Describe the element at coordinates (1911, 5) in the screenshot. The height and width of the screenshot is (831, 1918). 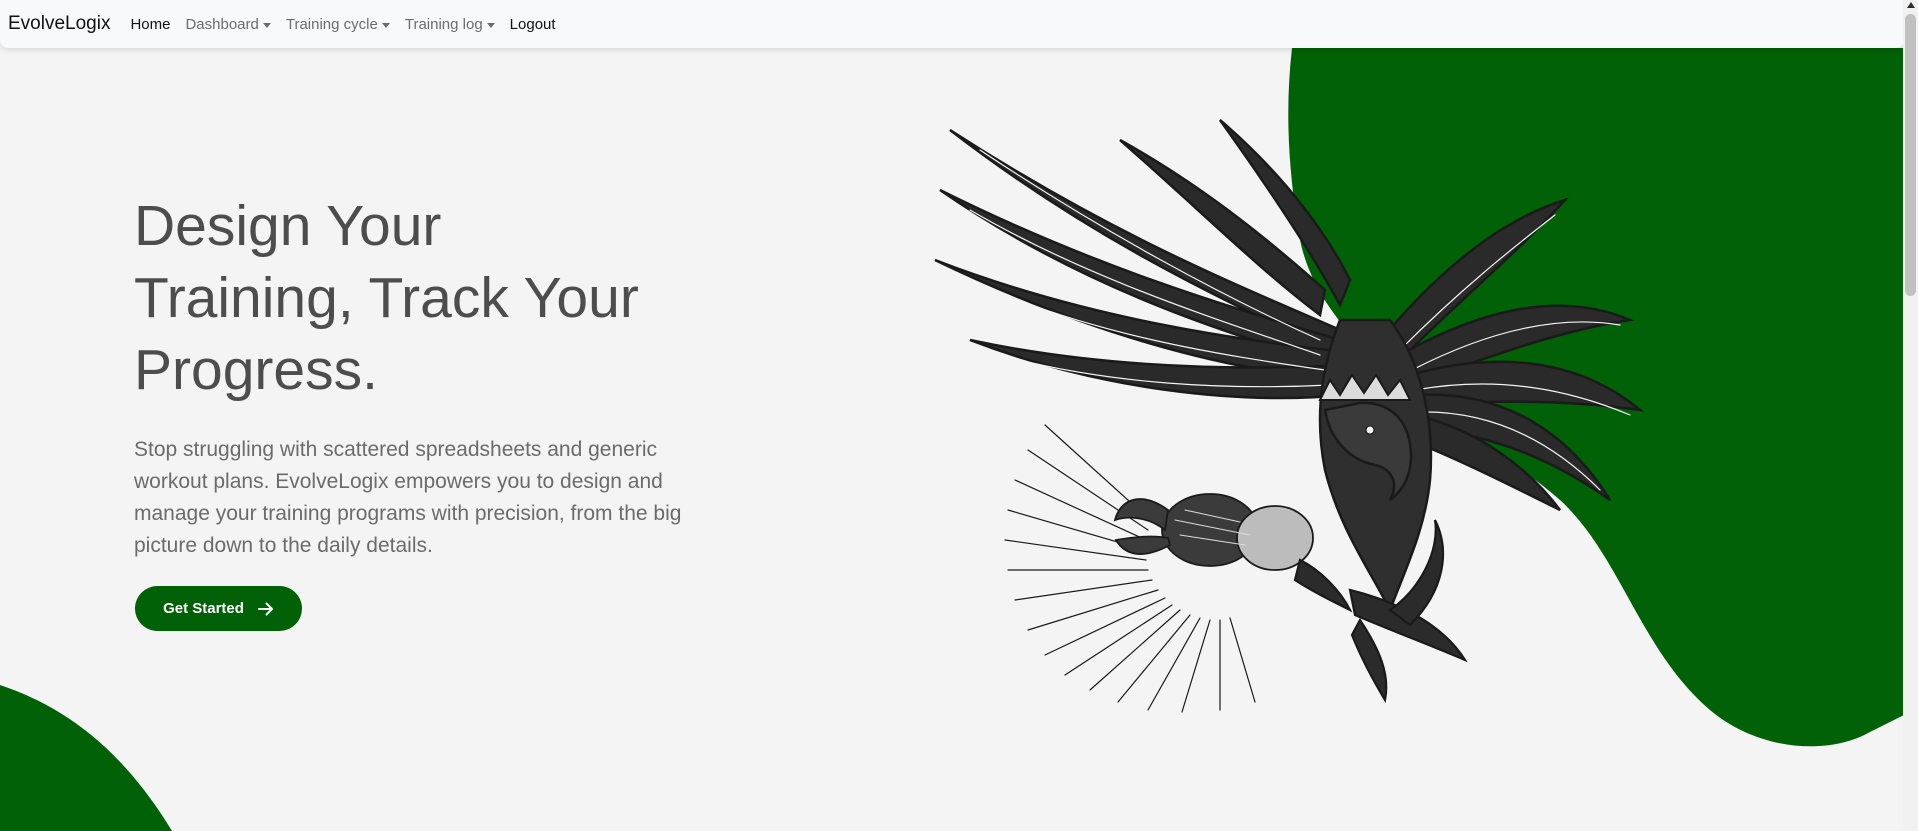
I see `scroll-up-arrow-icon` at that location.